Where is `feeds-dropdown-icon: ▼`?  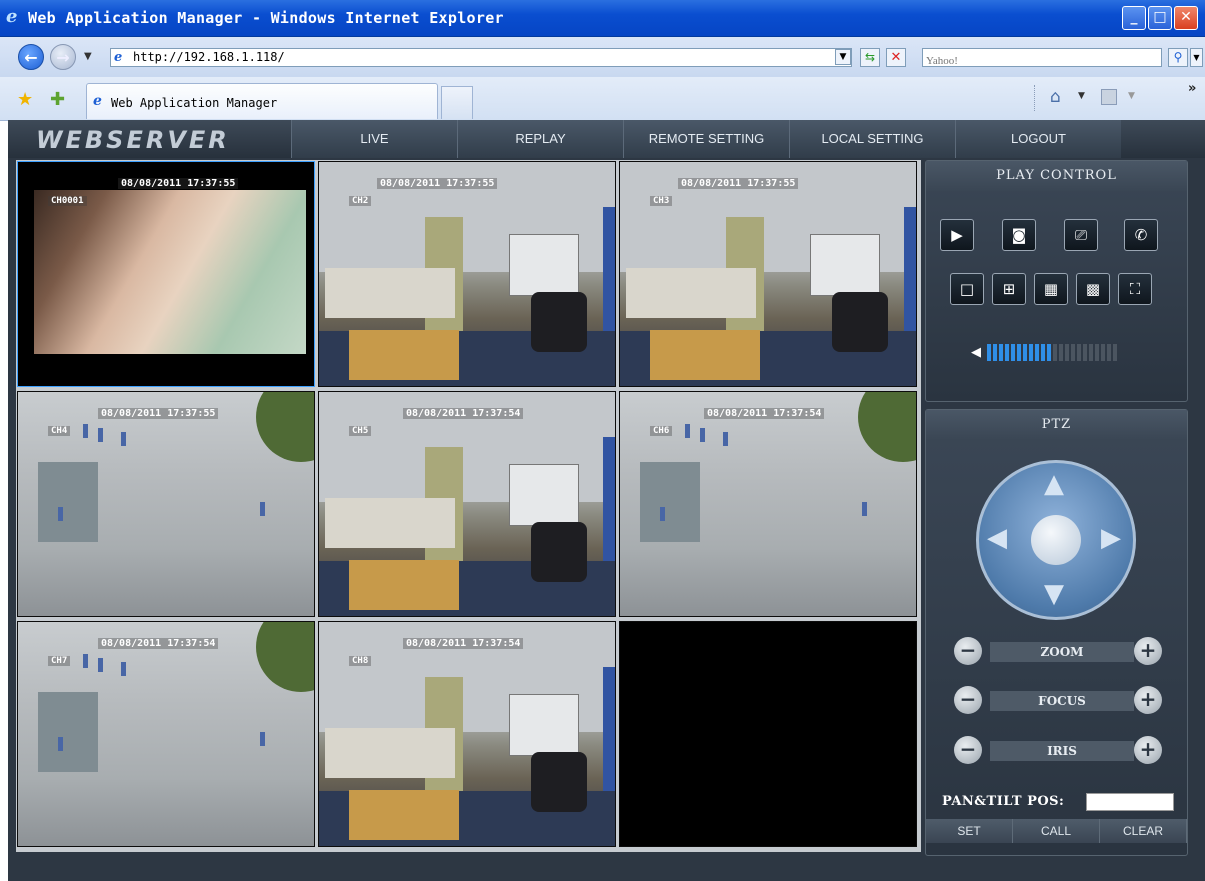
feeds-dropdown-icon: ▼ is located at coordinates (1131, 96).